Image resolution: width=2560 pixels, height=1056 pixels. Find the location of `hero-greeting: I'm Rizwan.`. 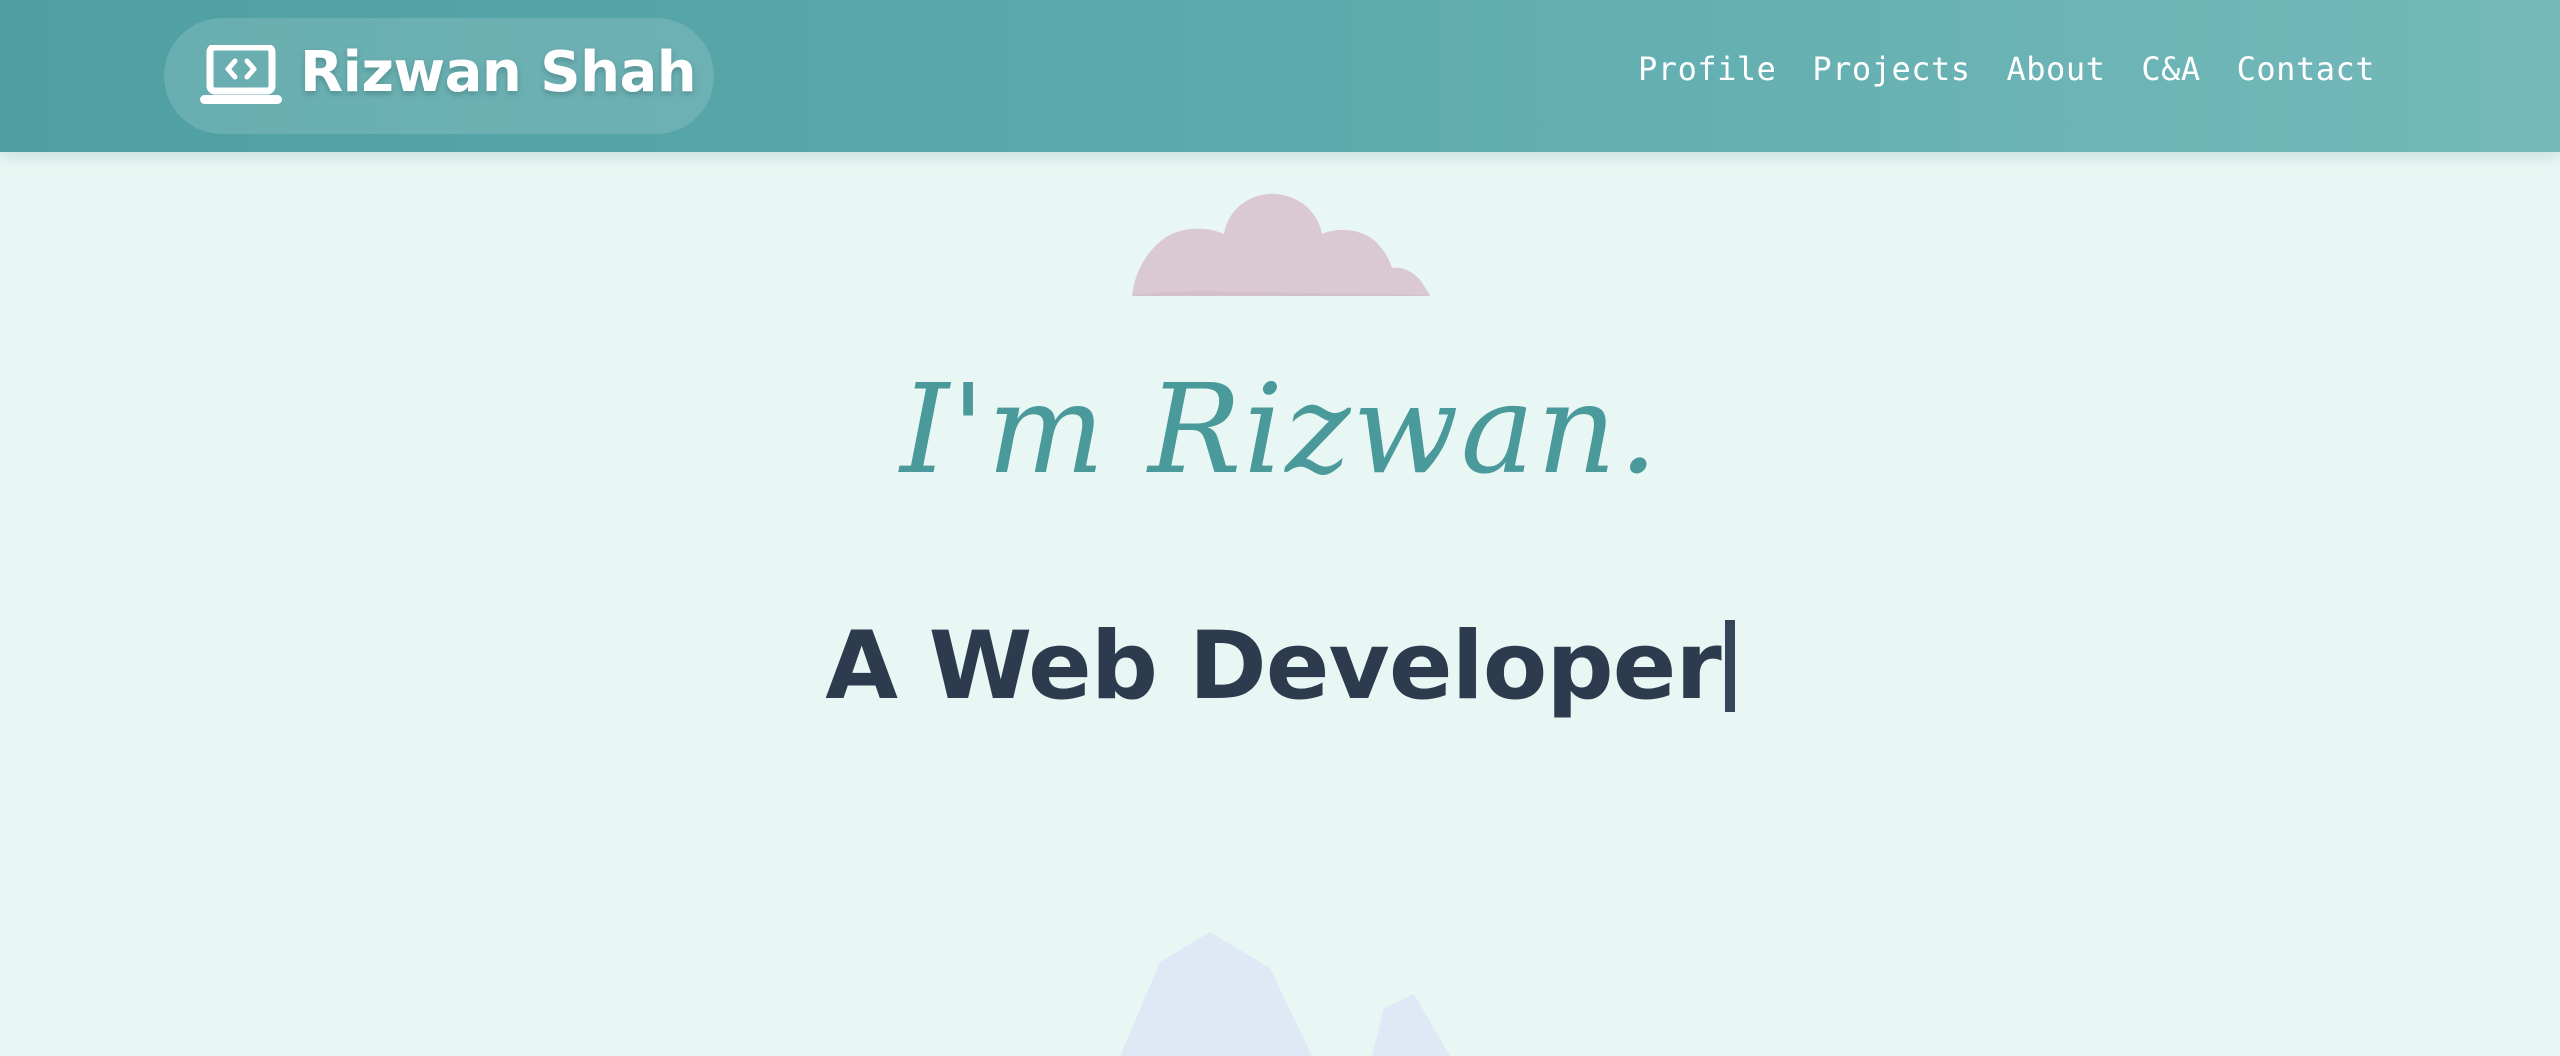

hero-greeting: I'm Rizwan. is located at coordinates (1280, 430).